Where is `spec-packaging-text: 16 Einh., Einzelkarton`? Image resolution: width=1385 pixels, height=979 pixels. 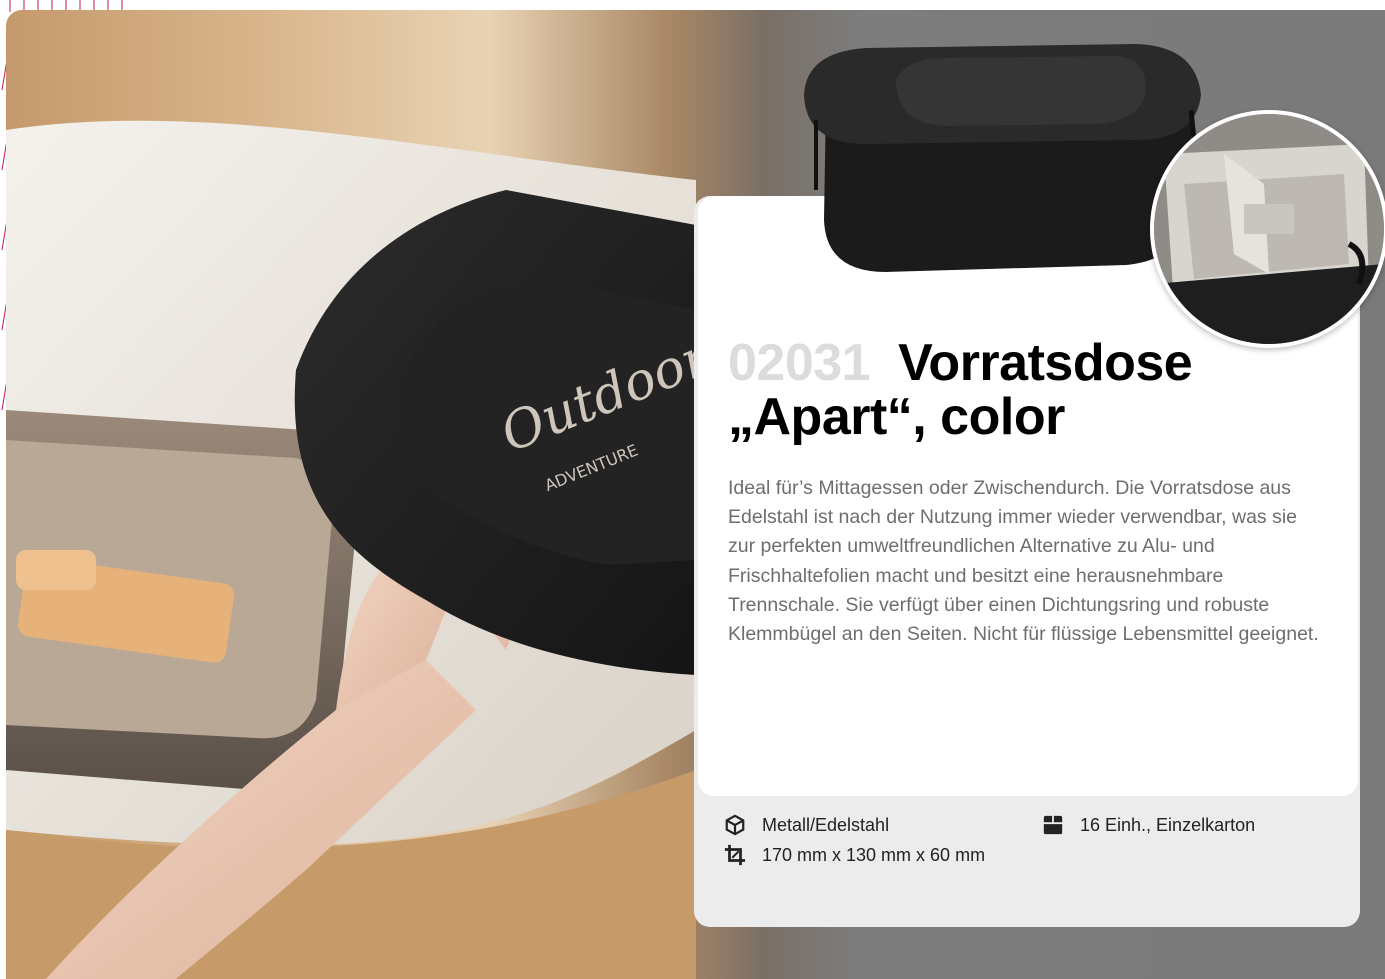
spec-packaging-text: 16 Einh., Einzelkarton is located at coordinates (1168, 824).